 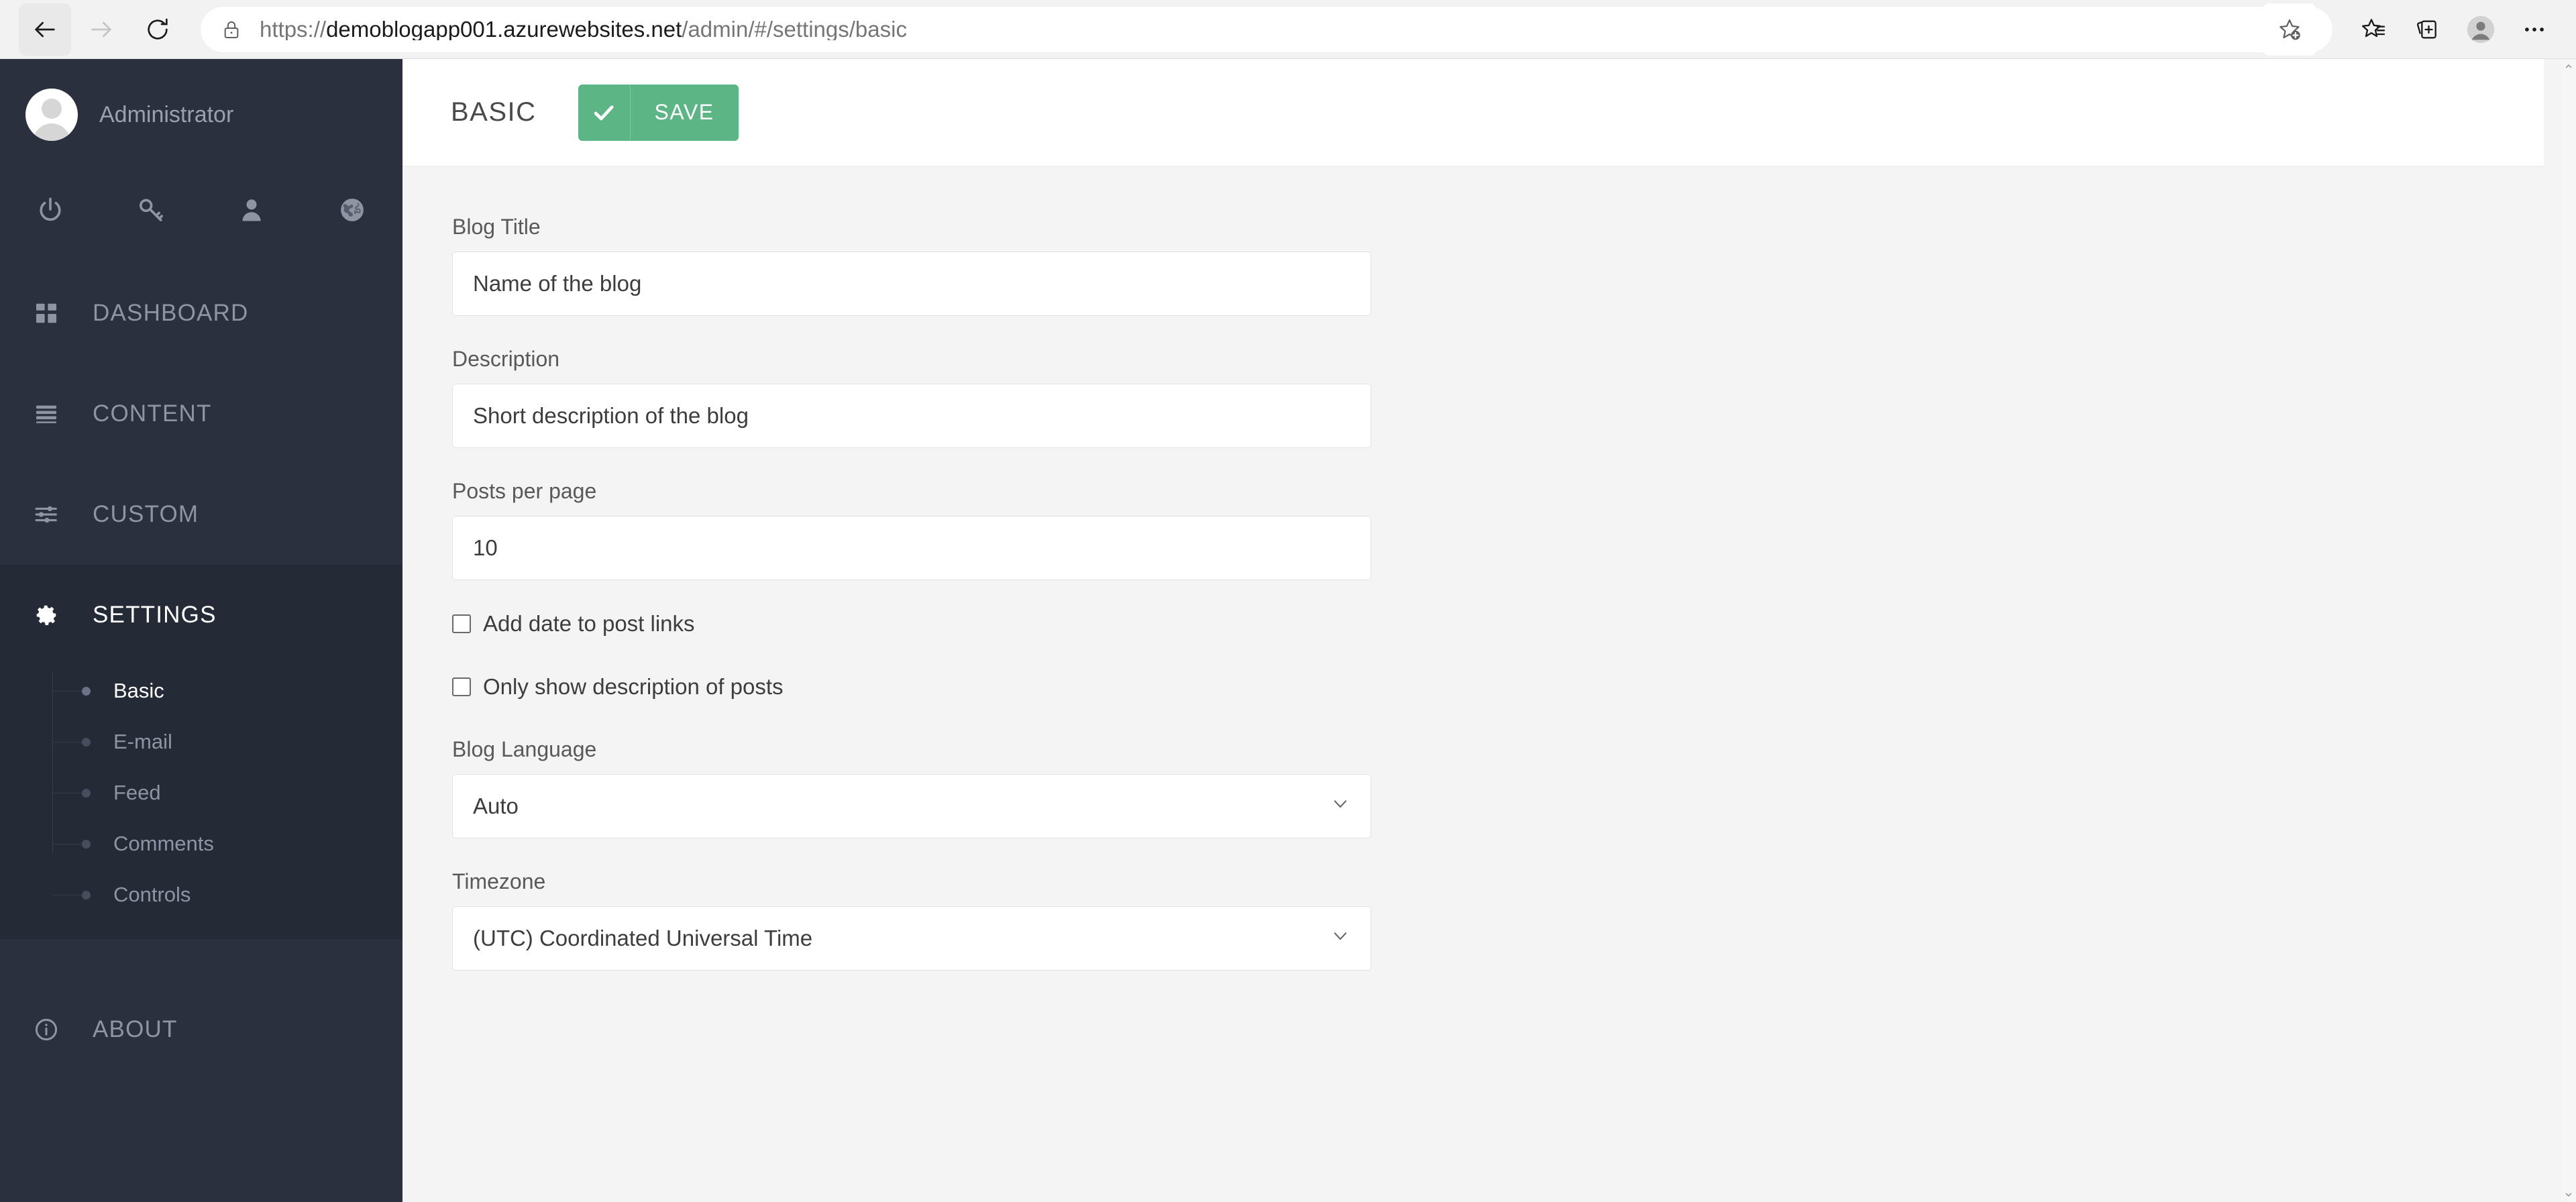 I want to click on description-input: Short description of the blog, so click(x=911, y=416).